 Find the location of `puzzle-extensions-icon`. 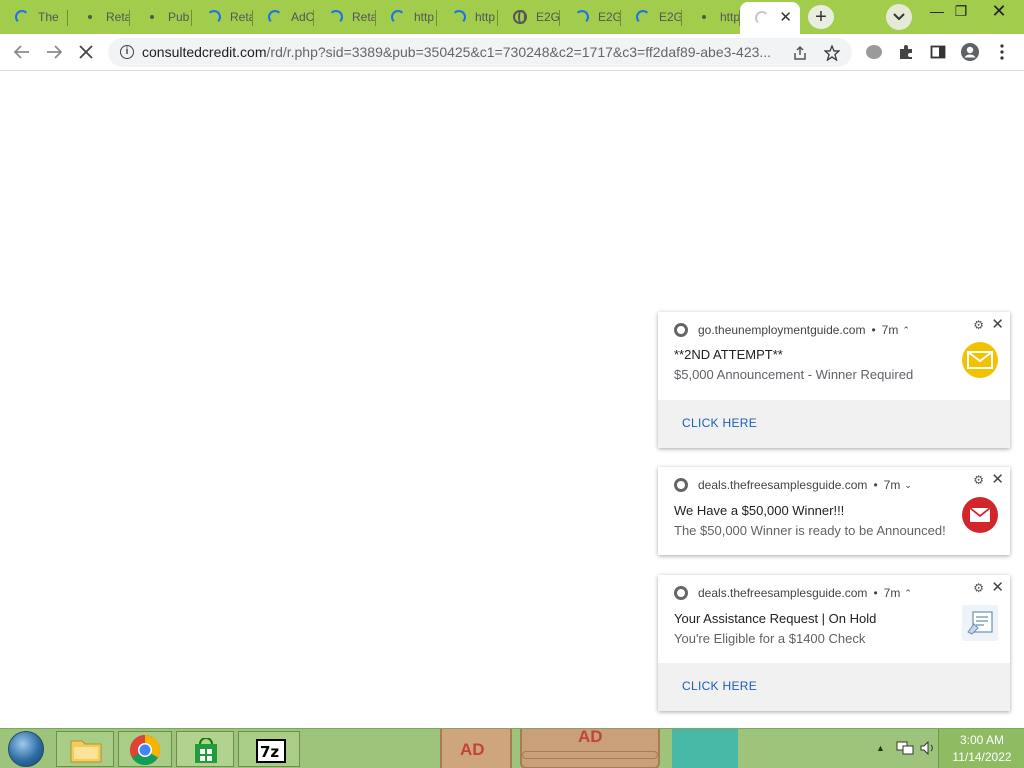

puzzle-extensions-icon is located at coordinates (906, 52).